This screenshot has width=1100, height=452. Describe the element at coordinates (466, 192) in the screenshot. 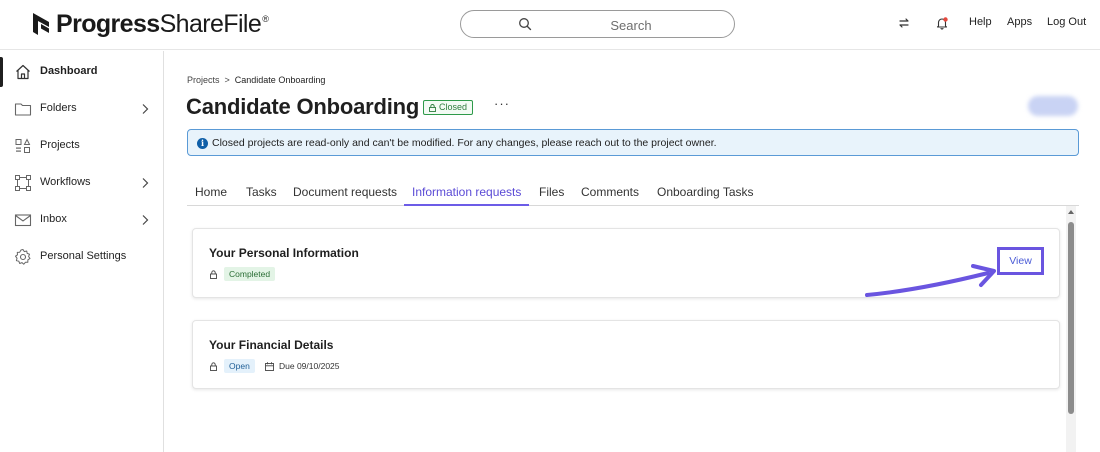

I see `tab-information-requests: Information requests` at that location.